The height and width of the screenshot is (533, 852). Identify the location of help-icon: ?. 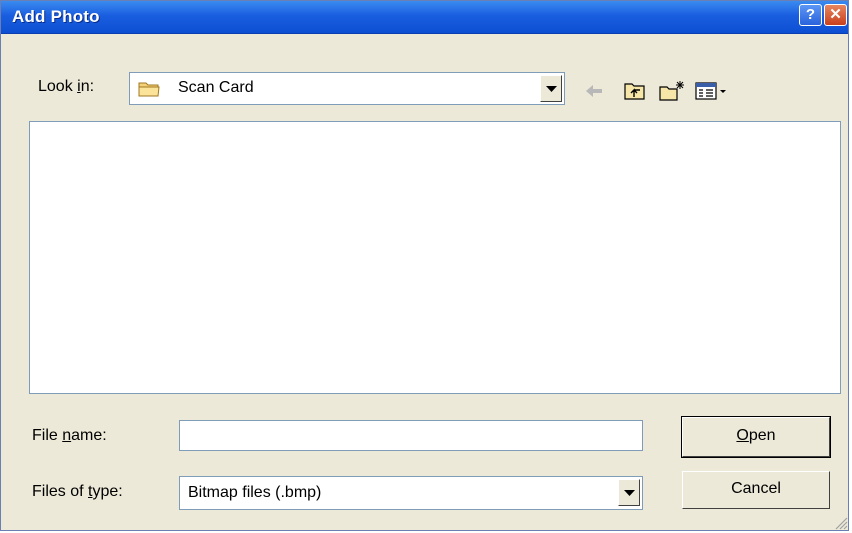
(810, 14).